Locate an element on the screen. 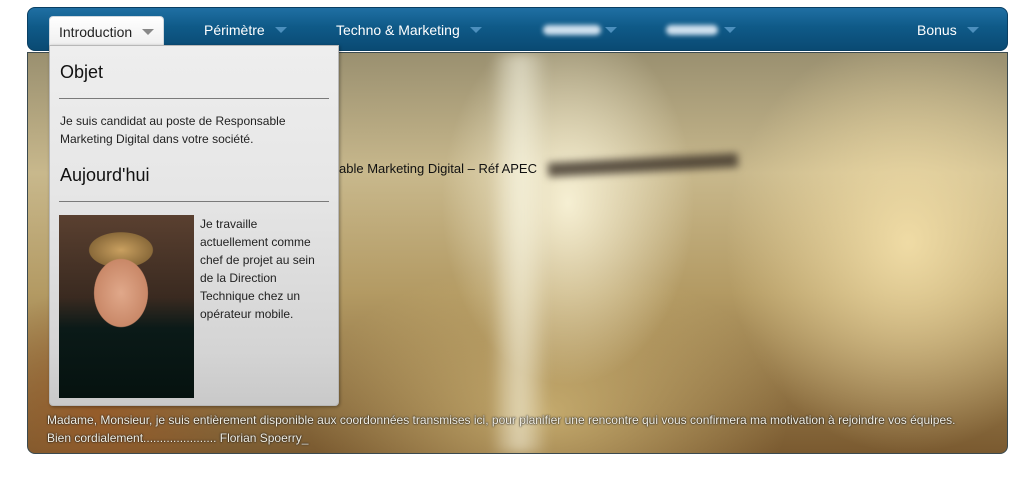 The image size is (1032, 494). nav-item-bonus: Bonus is located at coordinates (948, 30).